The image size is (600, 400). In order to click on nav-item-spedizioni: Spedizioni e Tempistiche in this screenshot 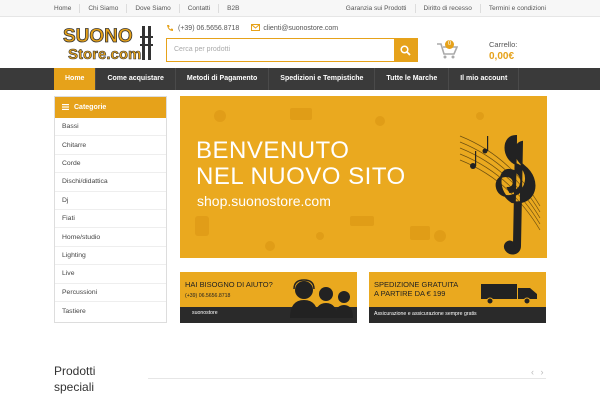, I will do `click(322, 79)`.